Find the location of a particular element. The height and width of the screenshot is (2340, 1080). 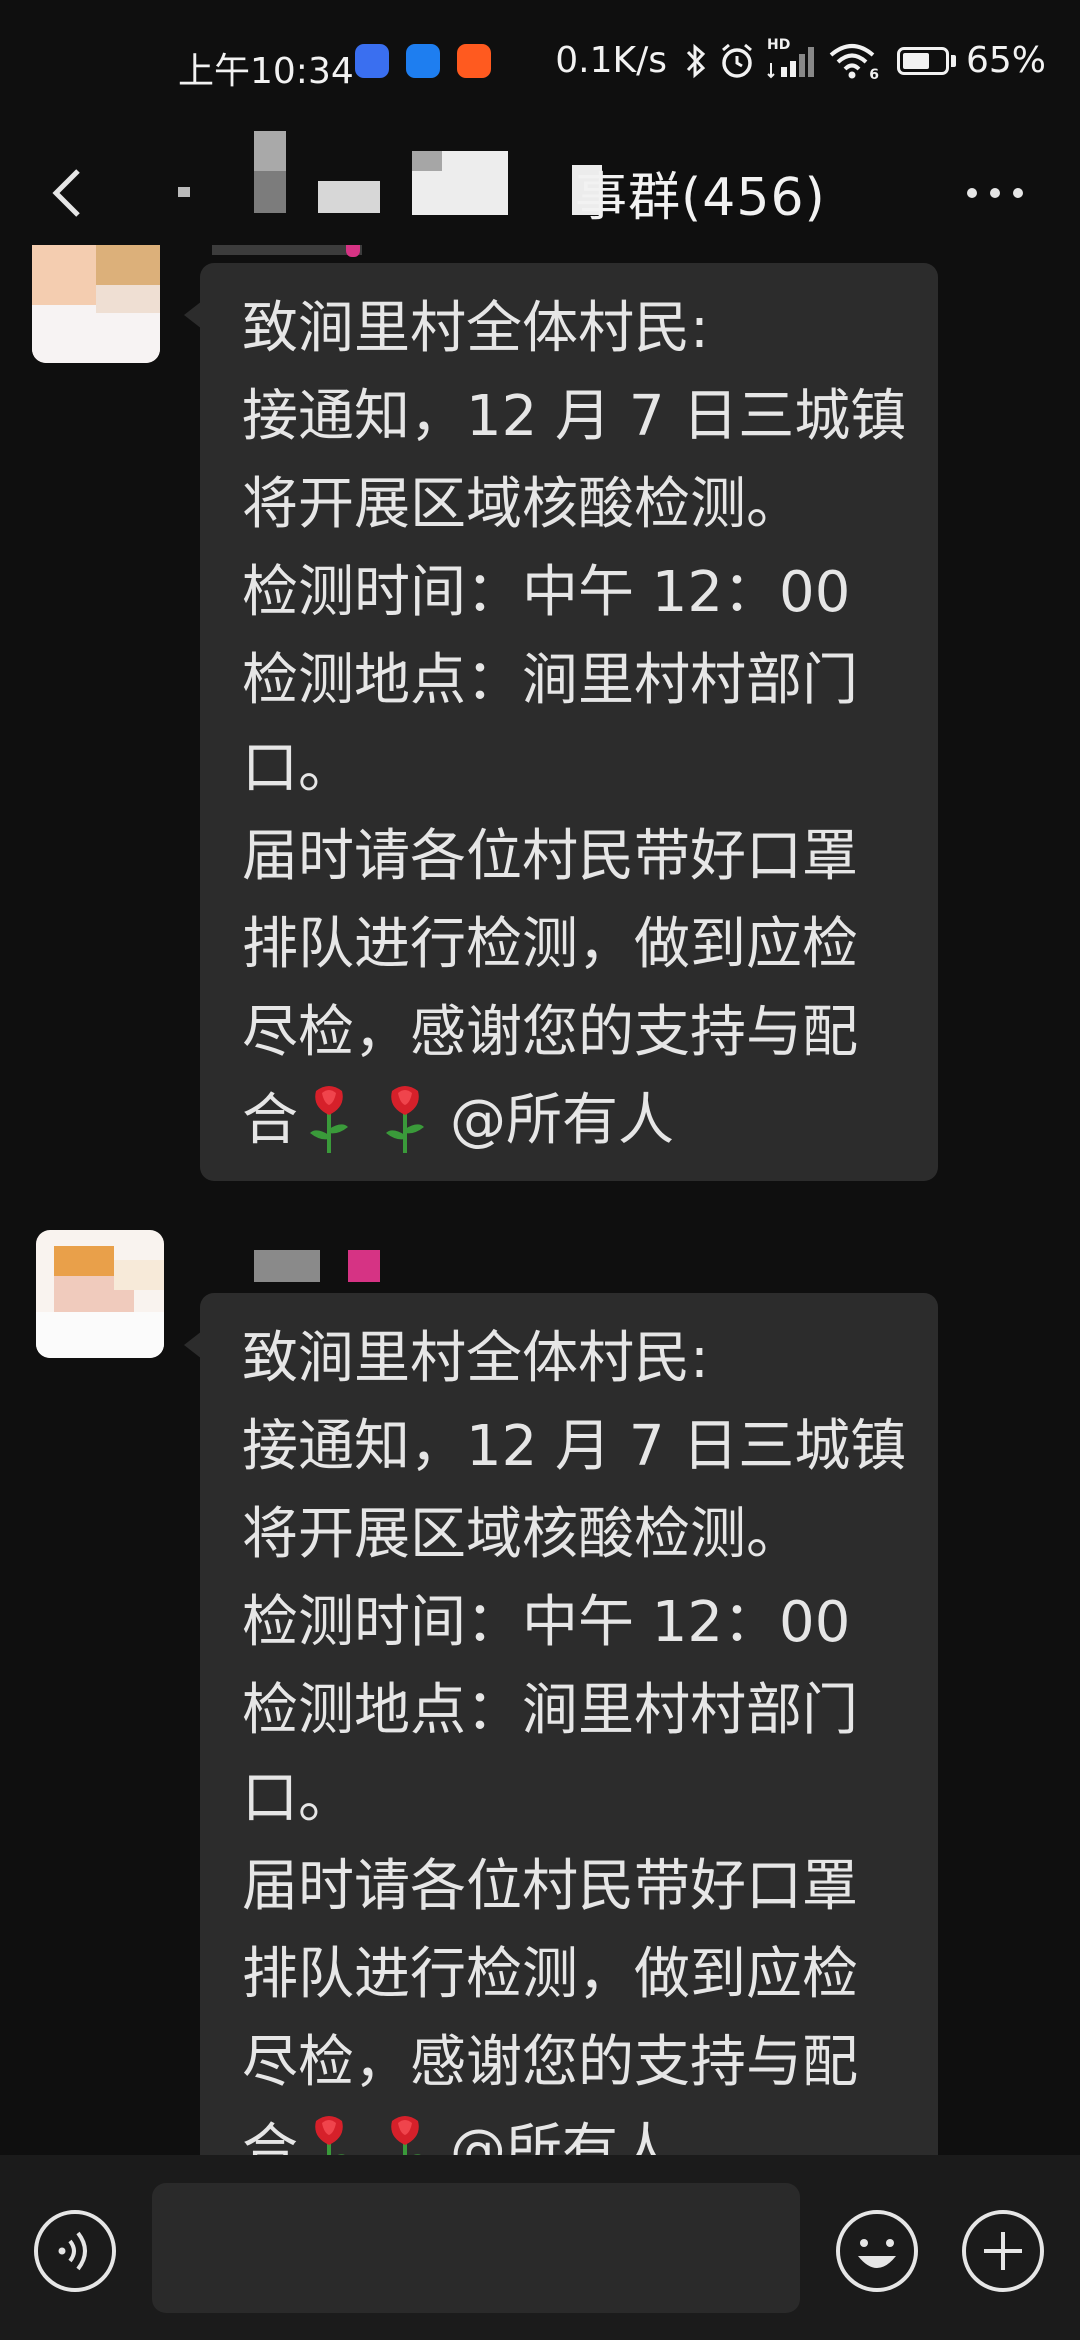

battery-fill is located at coordinates (915, 60).